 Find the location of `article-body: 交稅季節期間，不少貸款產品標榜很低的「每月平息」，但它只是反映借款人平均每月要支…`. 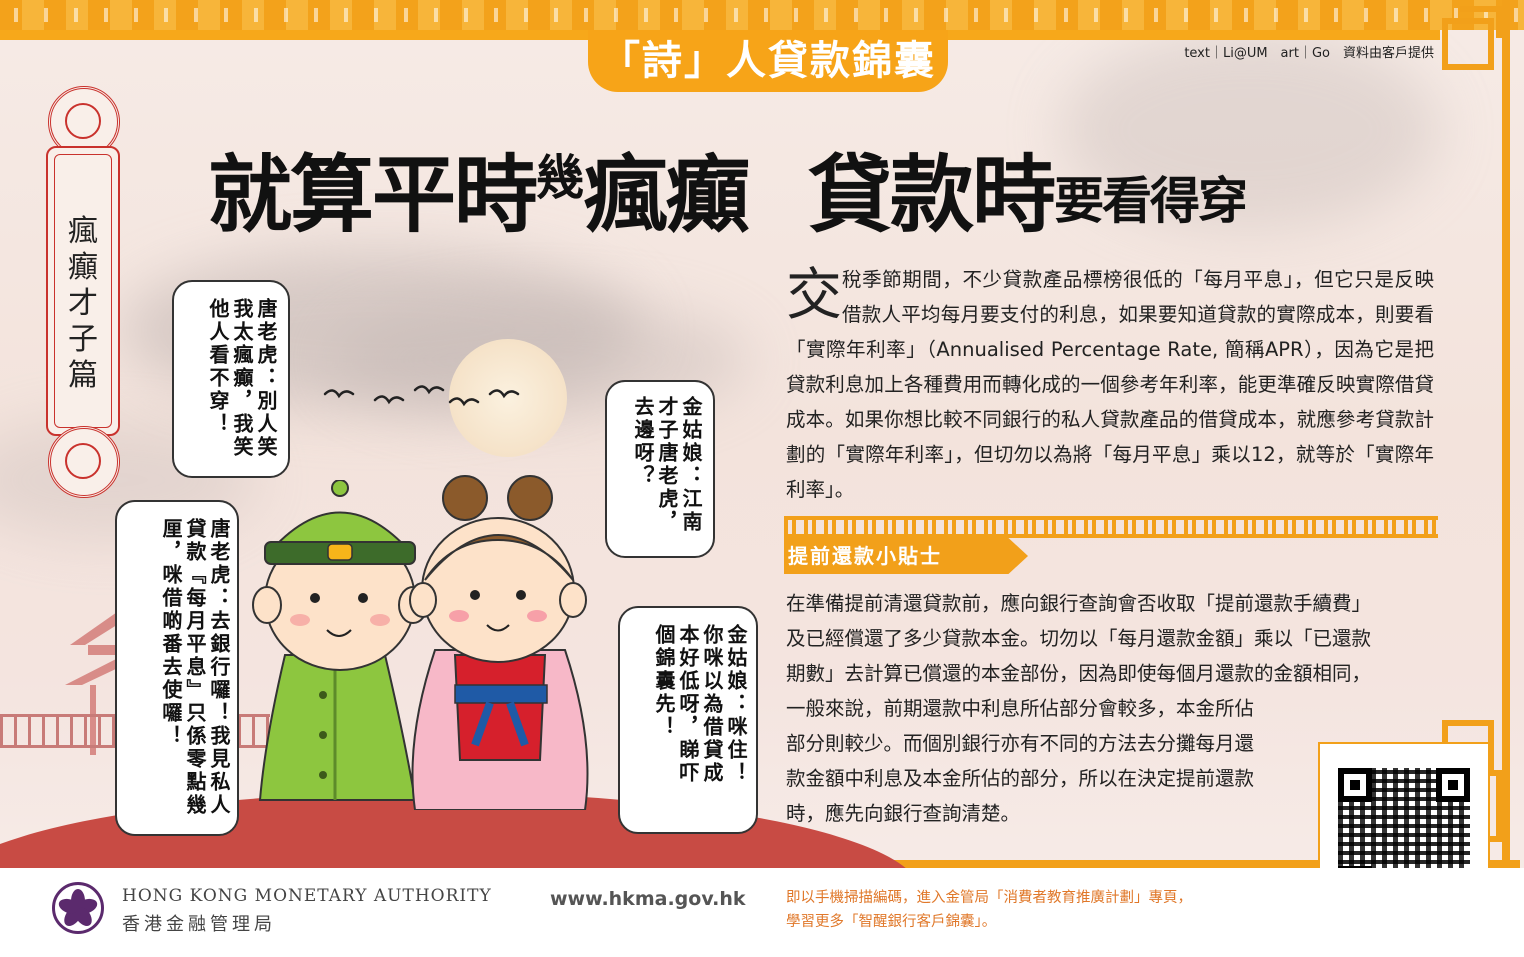

article-body: 交稅季節期間，不少貸款產品標榜很低的「每月平息」，但它只是反映借款人平均每月要支… is located at coordinates (1110, 384).